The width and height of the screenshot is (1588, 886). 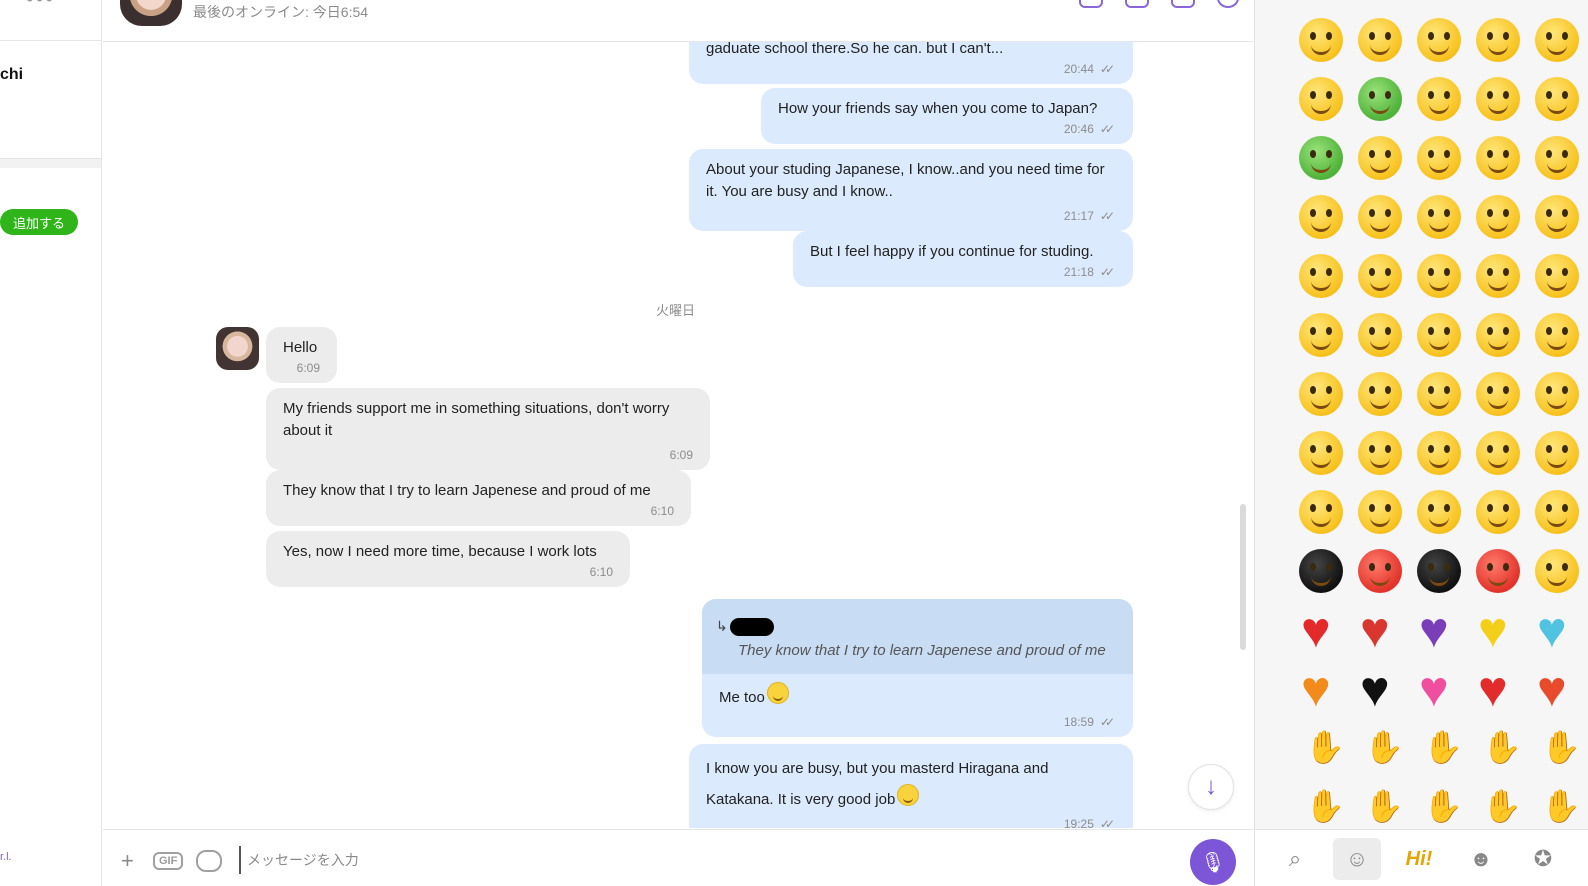 What do you see at coordinates (1381, 807) in the screenshot?
I see `pointing-up-icon` at bounding box center [1381, 807].